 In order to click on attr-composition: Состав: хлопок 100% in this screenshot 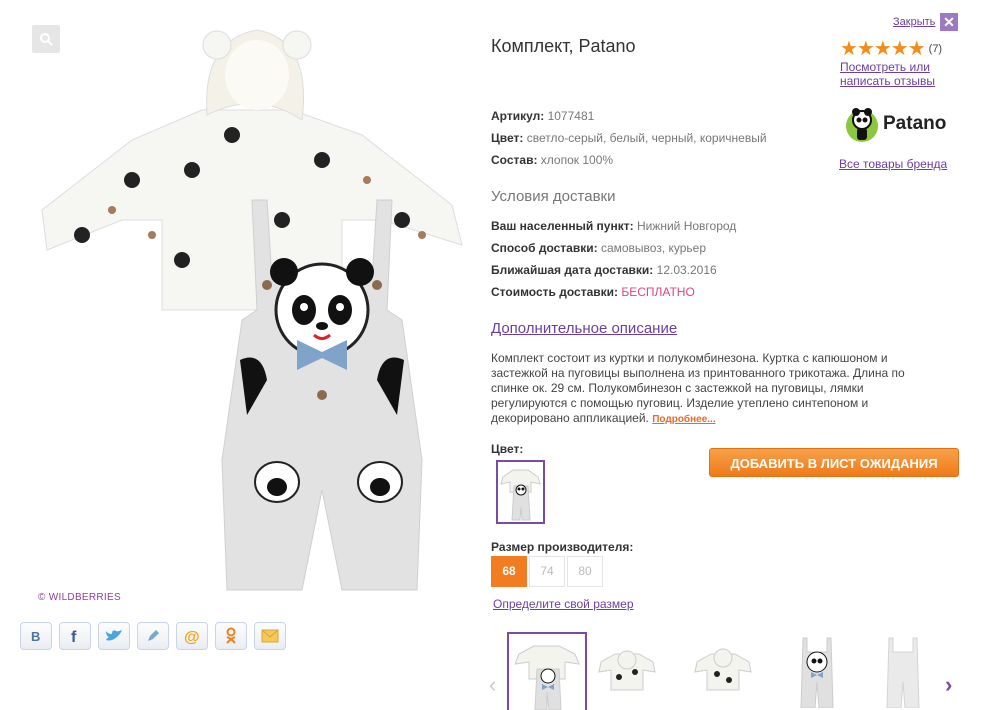, I will do `click(552, 160)`.